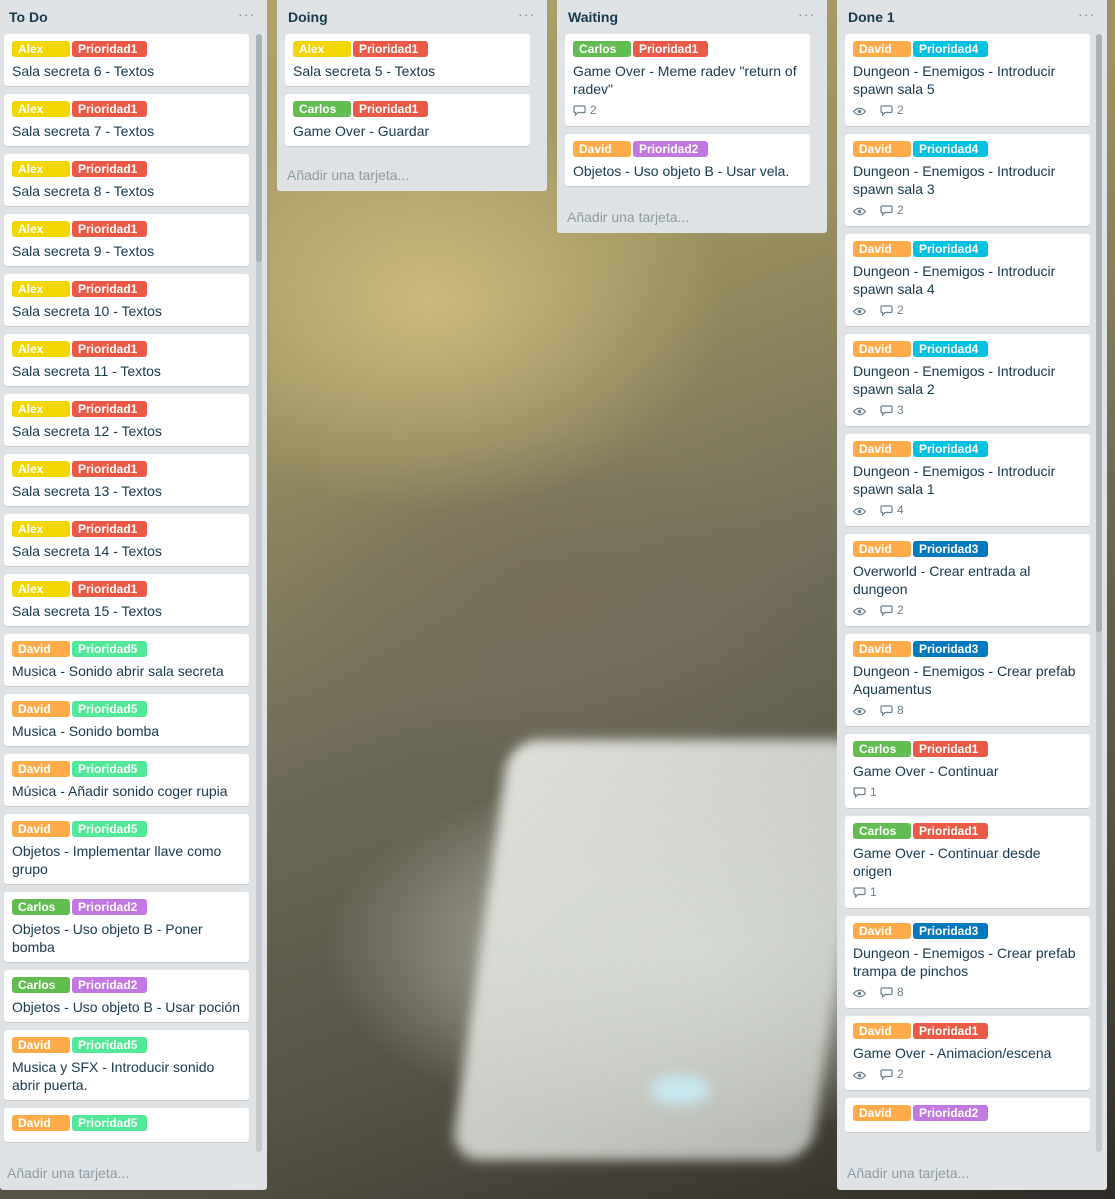 This screenshot has height=1199, width=1115. What do you see at coordinates (126, 720) in the screenshot?
I see `card: David Prioridad5 Musica - Sonido bomba` at bounding box center [126, 720].